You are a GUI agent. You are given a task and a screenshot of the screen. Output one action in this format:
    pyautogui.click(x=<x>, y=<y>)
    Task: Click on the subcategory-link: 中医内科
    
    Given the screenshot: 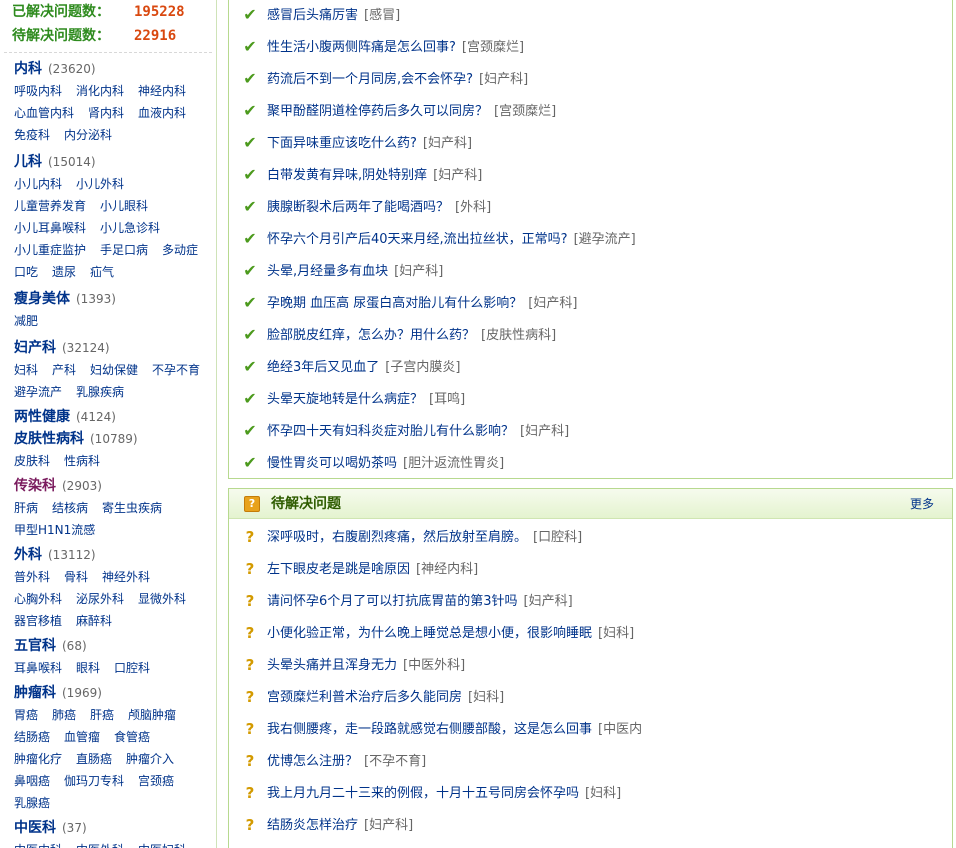 What is the action you would take?
    pyautogui.click(x=38, y=845)
    